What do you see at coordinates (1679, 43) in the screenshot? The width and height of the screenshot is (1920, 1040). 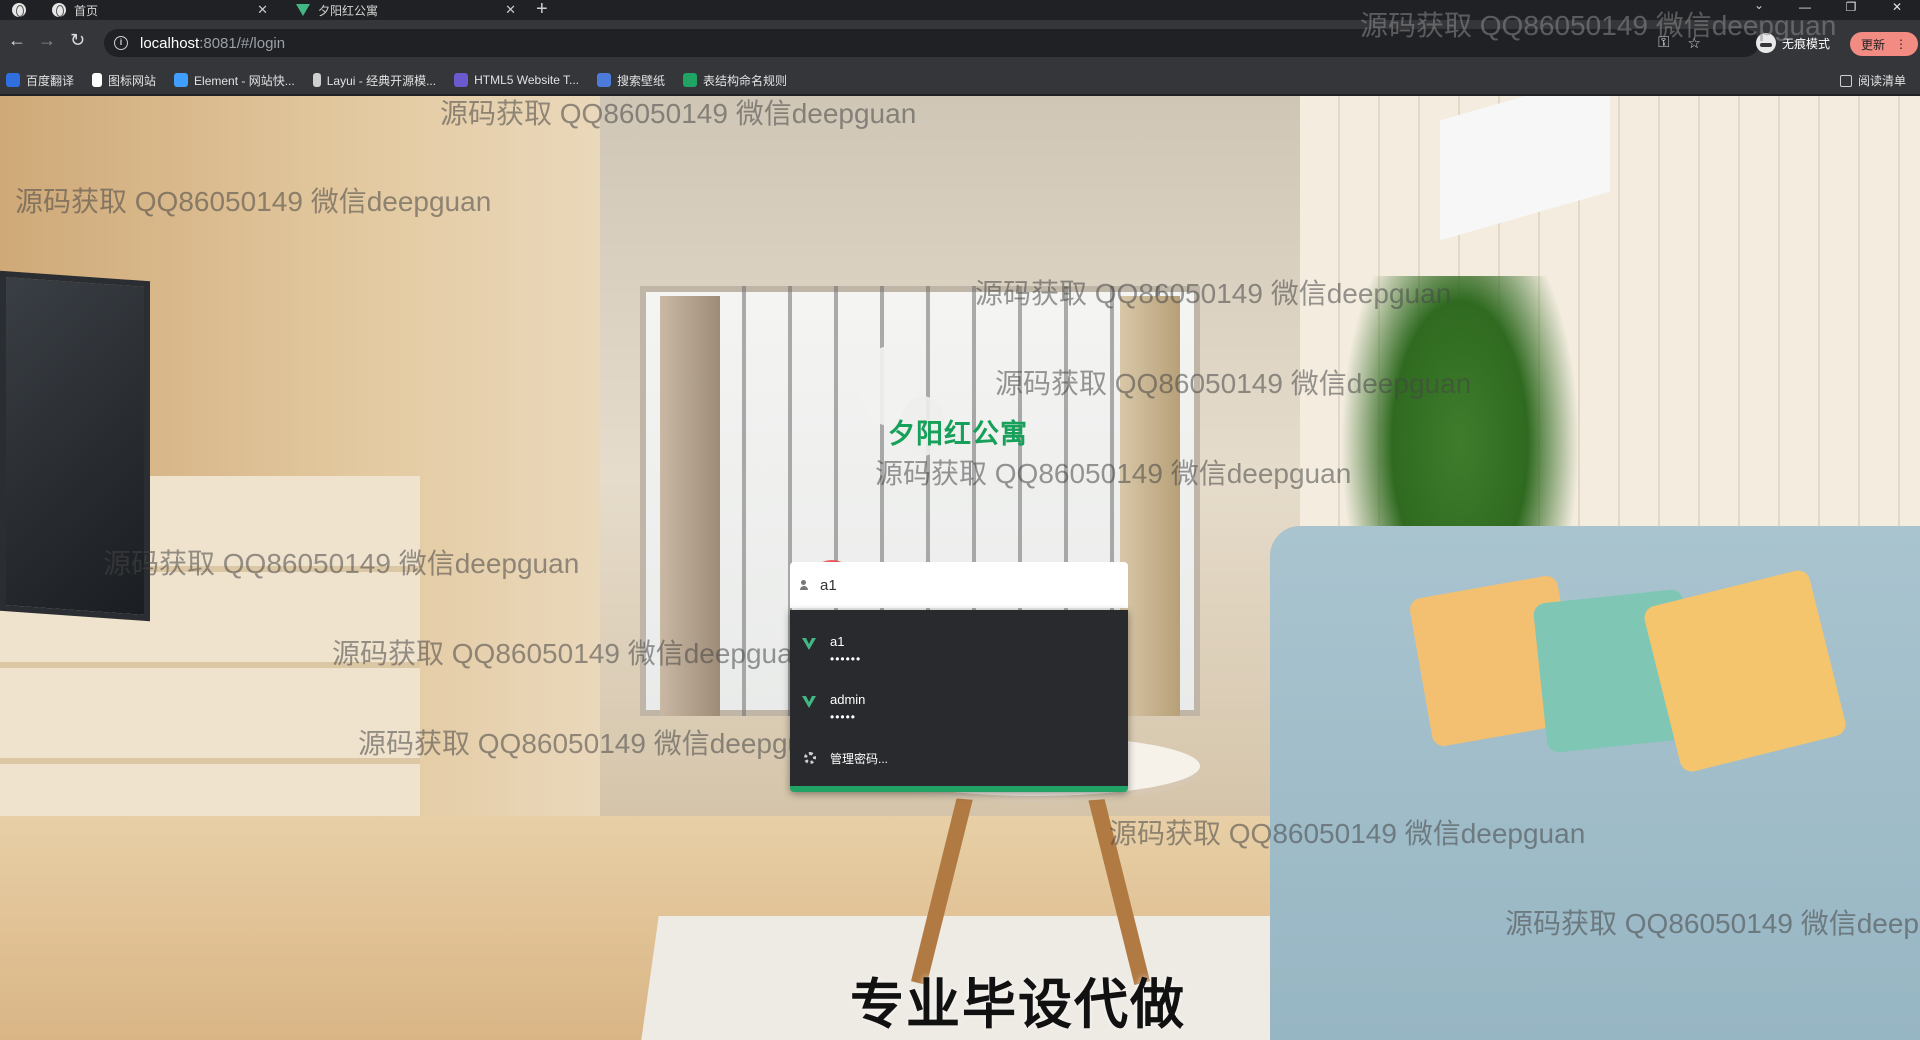 I see `address-bar-actions: ⚿ ☆` at bounding box center [1679, 43].